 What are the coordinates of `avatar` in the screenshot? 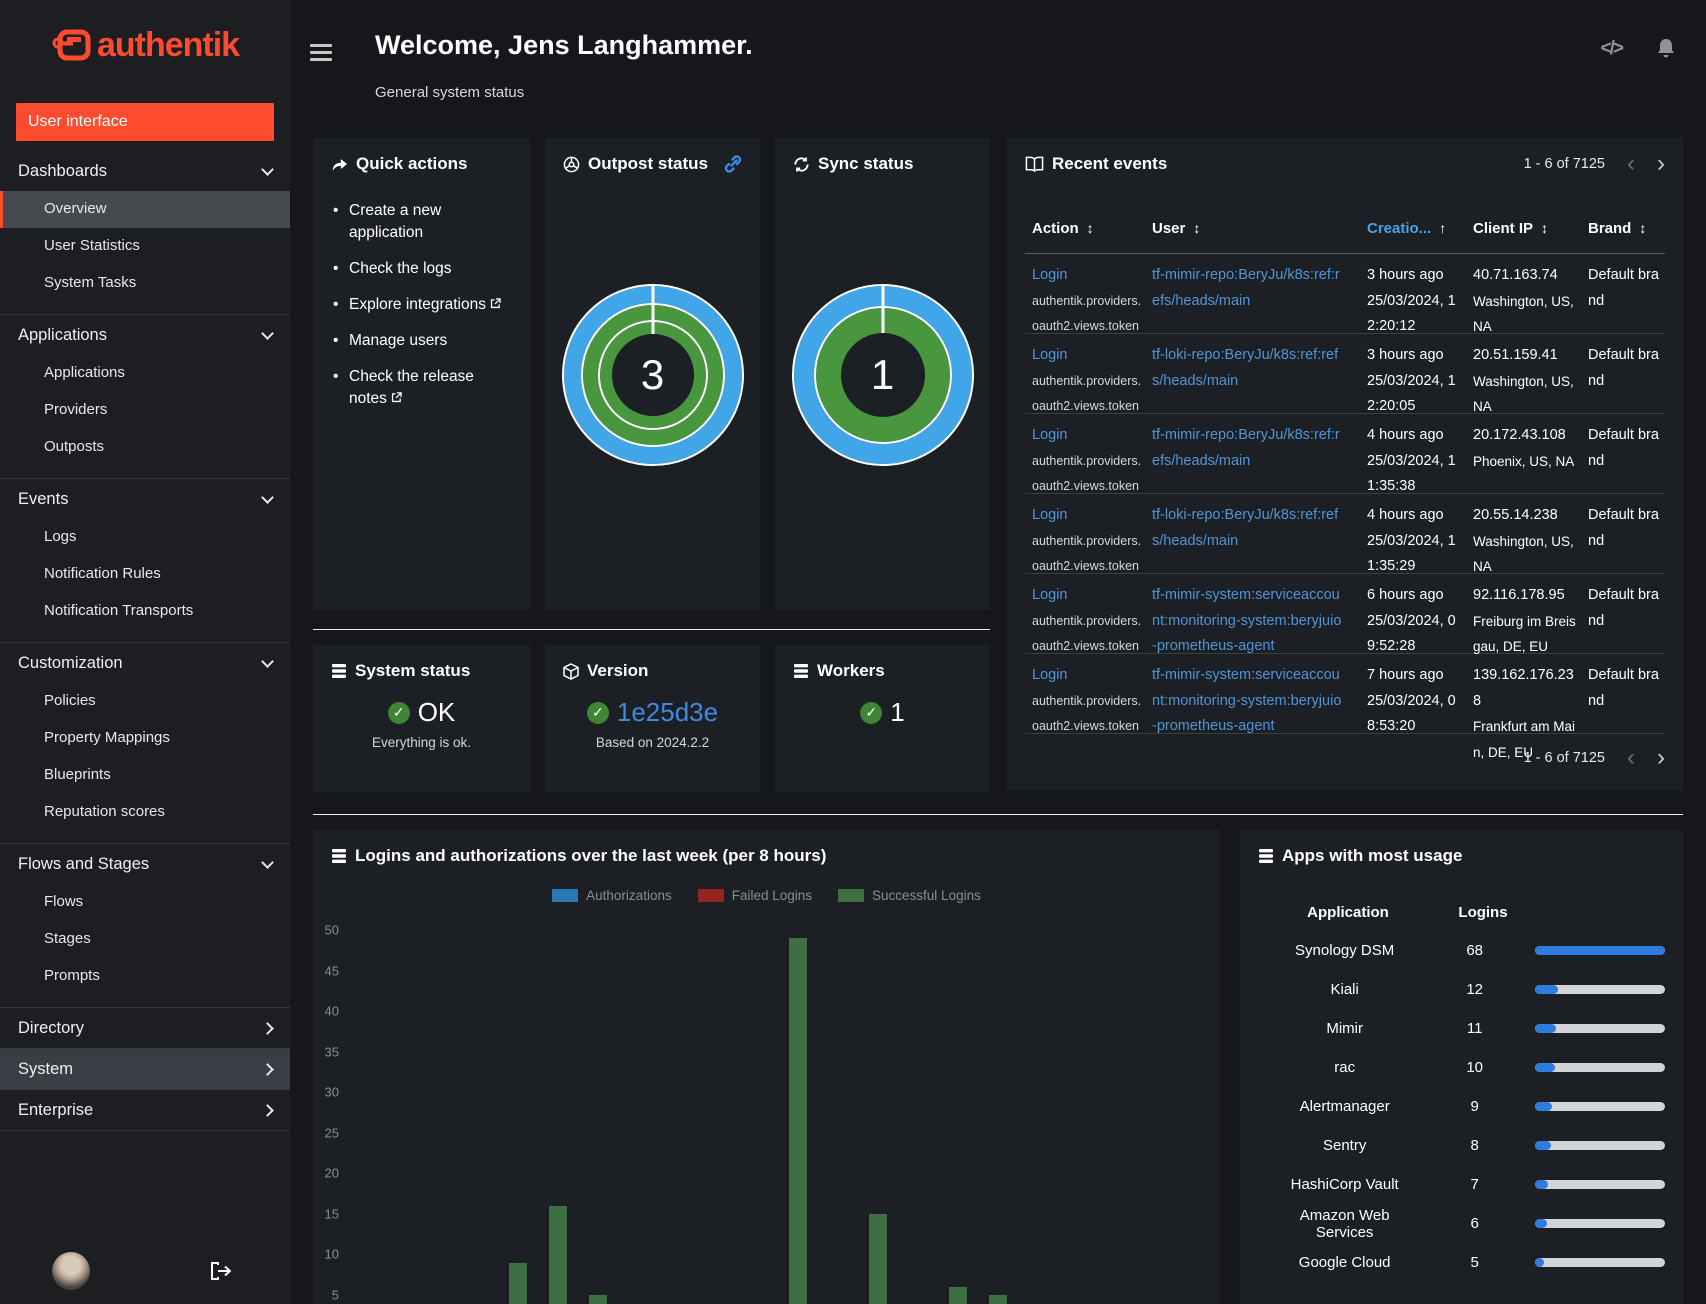 It's located at (71, 1271).